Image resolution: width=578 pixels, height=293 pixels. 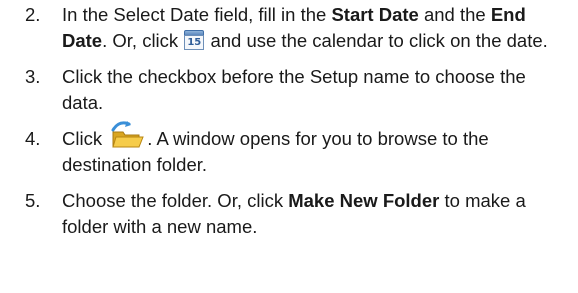 What do you see at coordinates (33, 14) in the screenshot?
I see `step-number: 2.` at bounding box center [33, 14].